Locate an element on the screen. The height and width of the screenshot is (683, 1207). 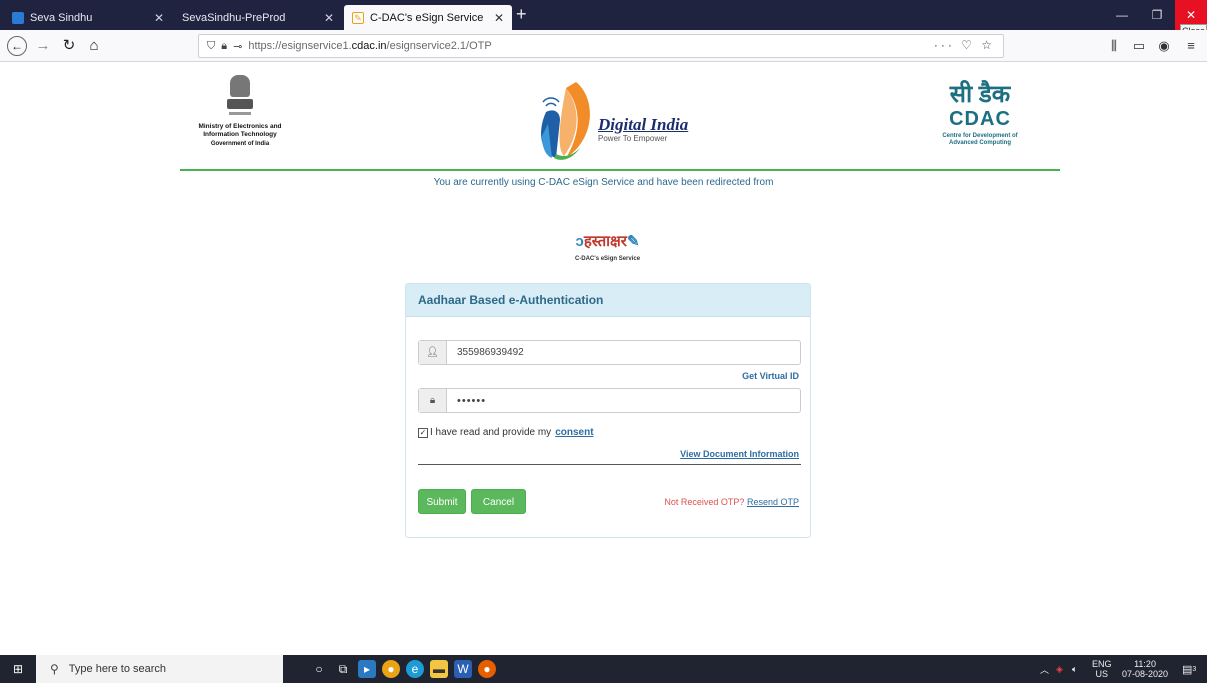
search-placeholder: Type here to search is located at coordinates (117, 669).